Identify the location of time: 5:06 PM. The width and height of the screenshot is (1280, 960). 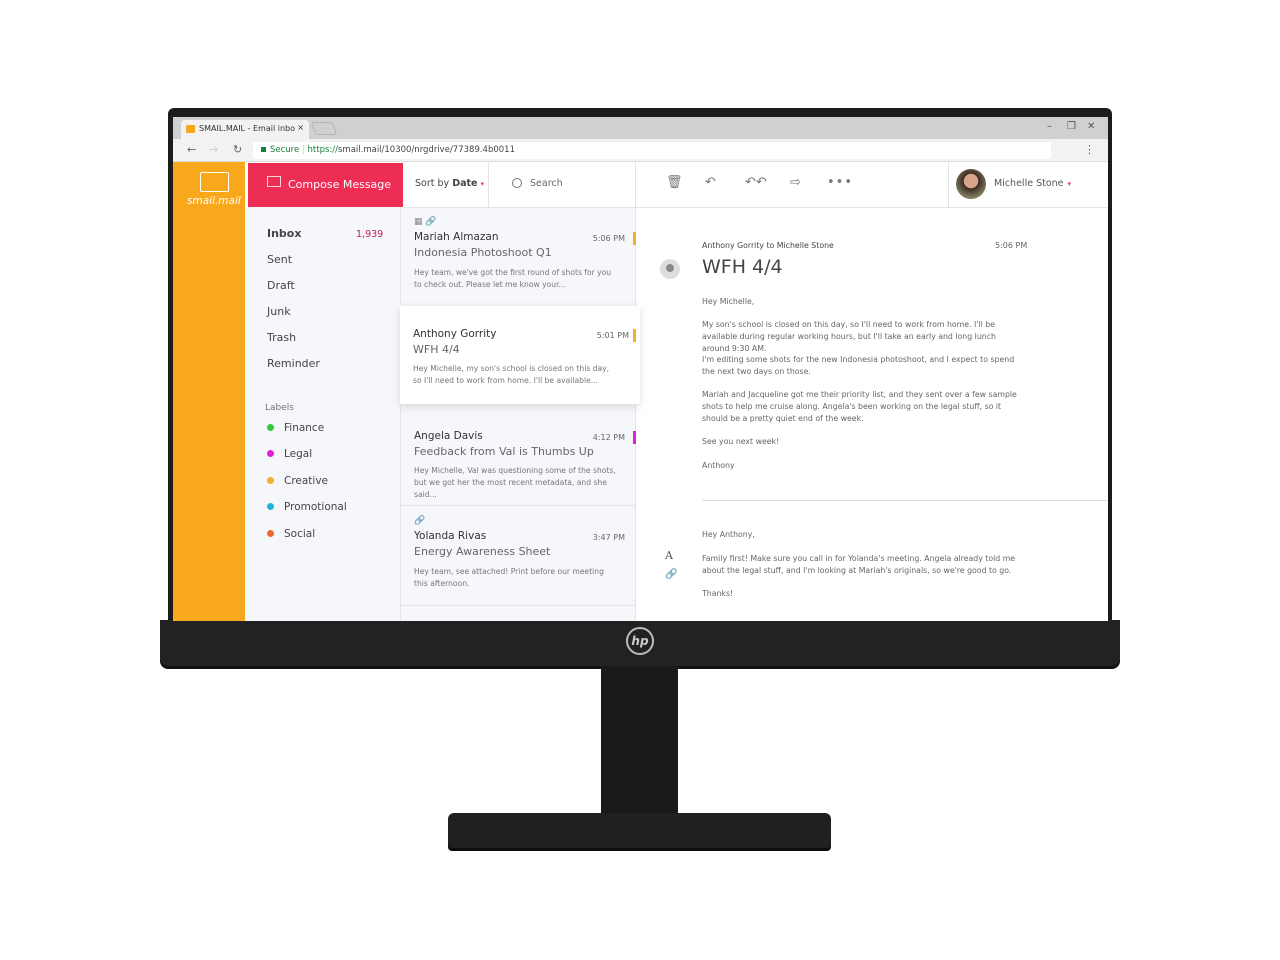
(608, 238).